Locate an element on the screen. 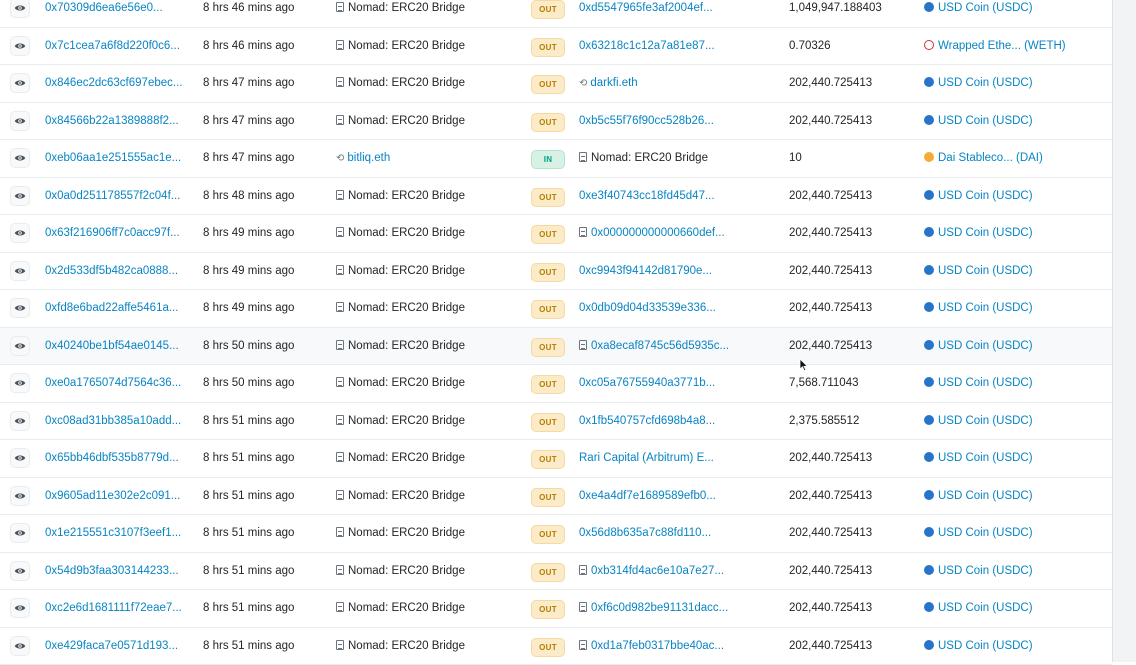  from-address: ⟲bitliq.eth is located at coordinates (428, 159).